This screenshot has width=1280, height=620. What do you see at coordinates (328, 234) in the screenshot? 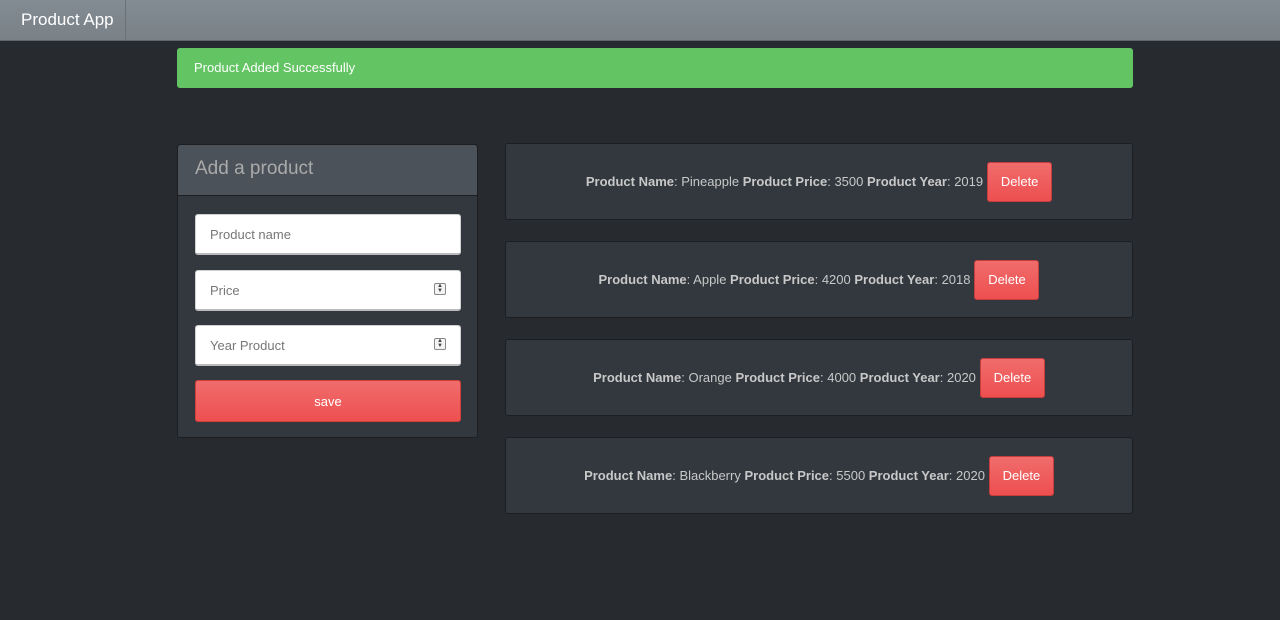
I see `product-name-input` at bounding box center [328, 234].